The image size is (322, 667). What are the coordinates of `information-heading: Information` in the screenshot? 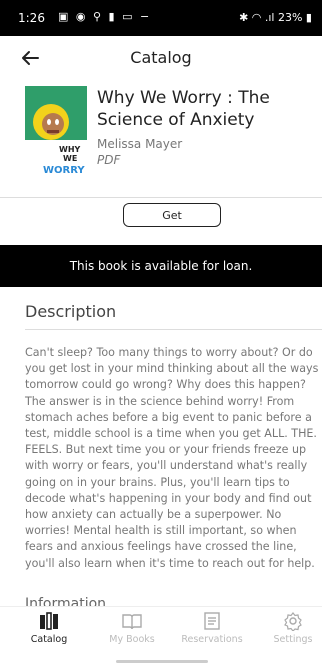 It's located at (66, 601).